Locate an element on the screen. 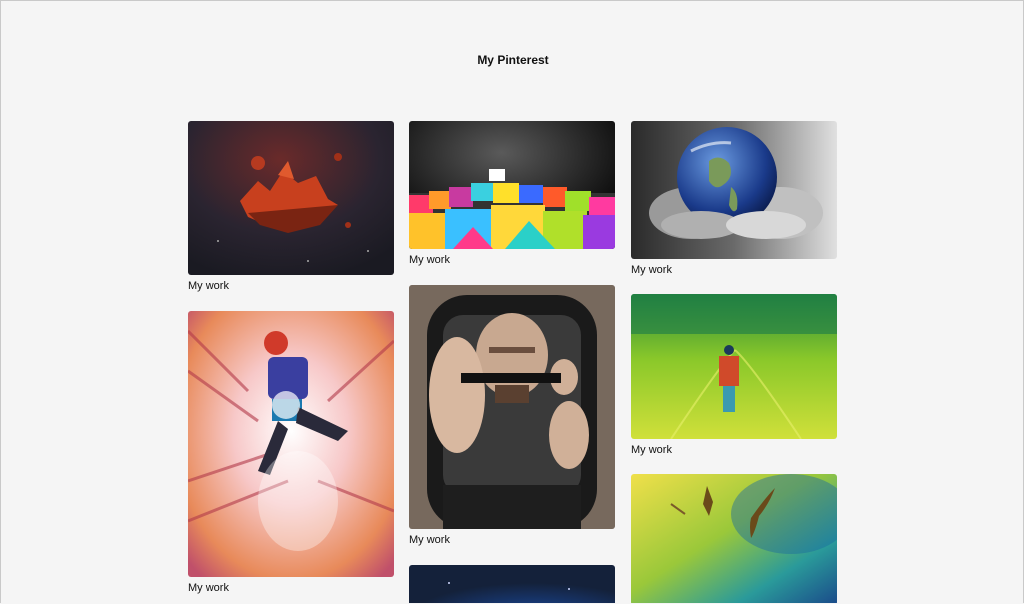 The width and height of the screenshot is (1024, 604). page-title: My Pinterest is located at coordinates (513, 60).